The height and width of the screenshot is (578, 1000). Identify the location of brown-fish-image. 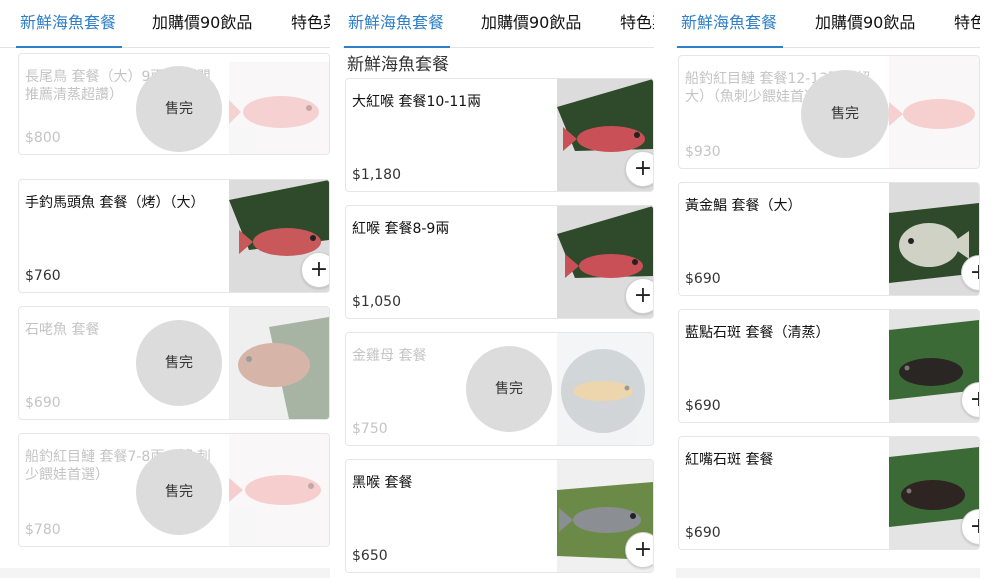
(279, 363).